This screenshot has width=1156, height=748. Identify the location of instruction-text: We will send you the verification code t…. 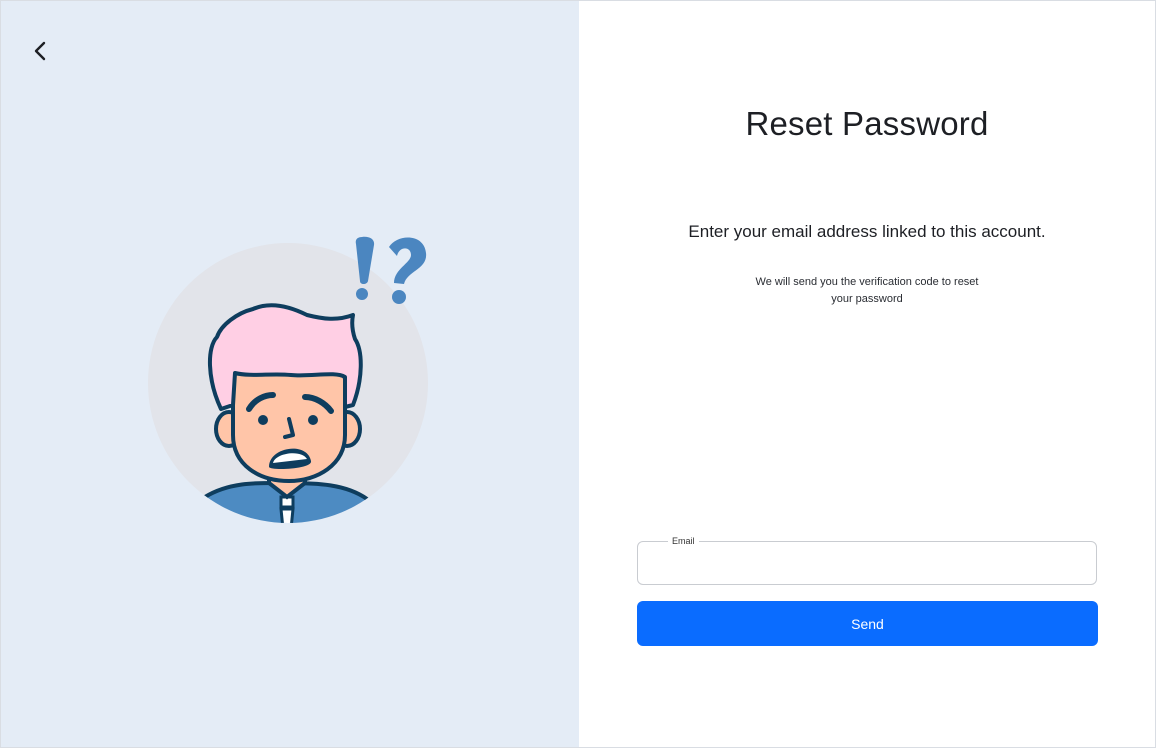
(867, 290).